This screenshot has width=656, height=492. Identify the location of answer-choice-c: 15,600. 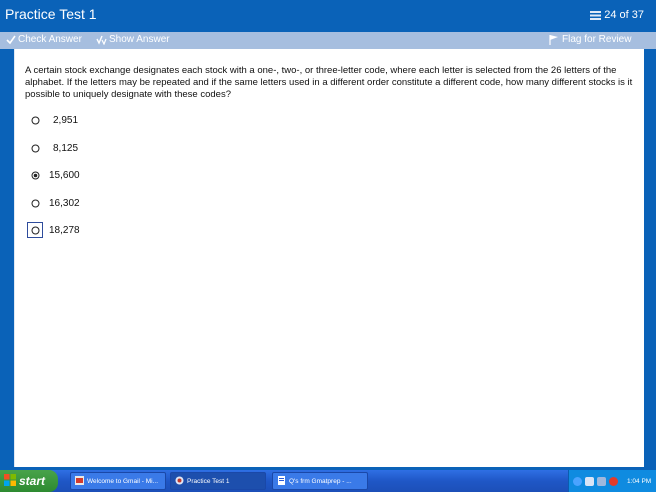
(53, 175).